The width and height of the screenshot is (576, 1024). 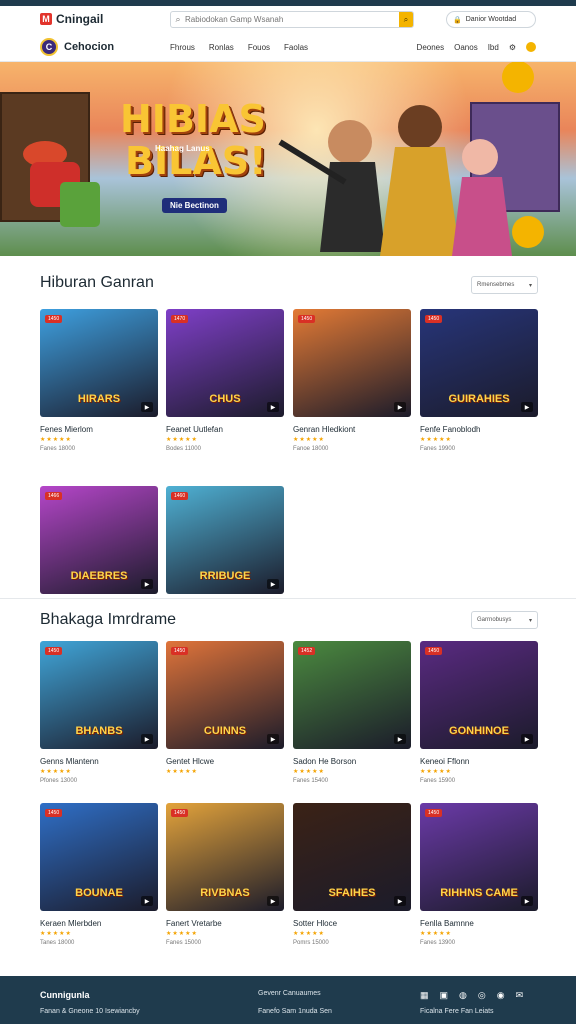 What do you see at coordinates (530, 620) in the screenshot?
I see `chevron-down-icon: ▾` at bounding box center [530, 620].